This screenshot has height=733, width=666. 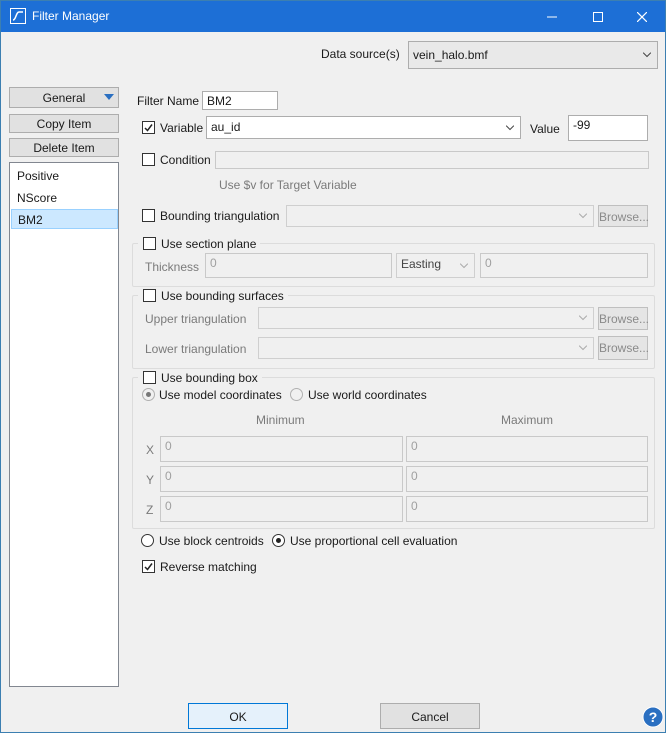 I want to click on condition-checkbox, so click(x=148, y=159).